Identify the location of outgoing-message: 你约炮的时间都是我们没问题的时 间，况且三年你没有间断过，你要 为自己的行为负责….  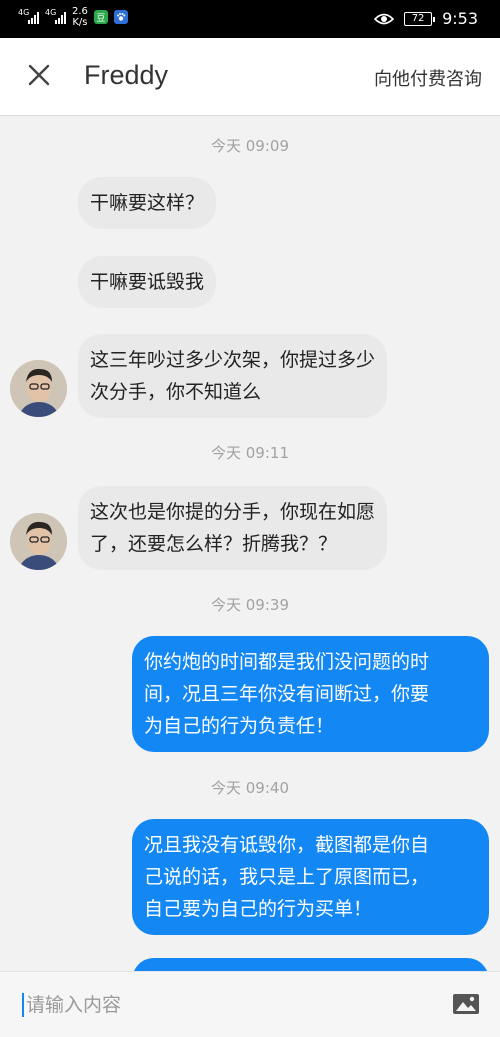
(310, 694).